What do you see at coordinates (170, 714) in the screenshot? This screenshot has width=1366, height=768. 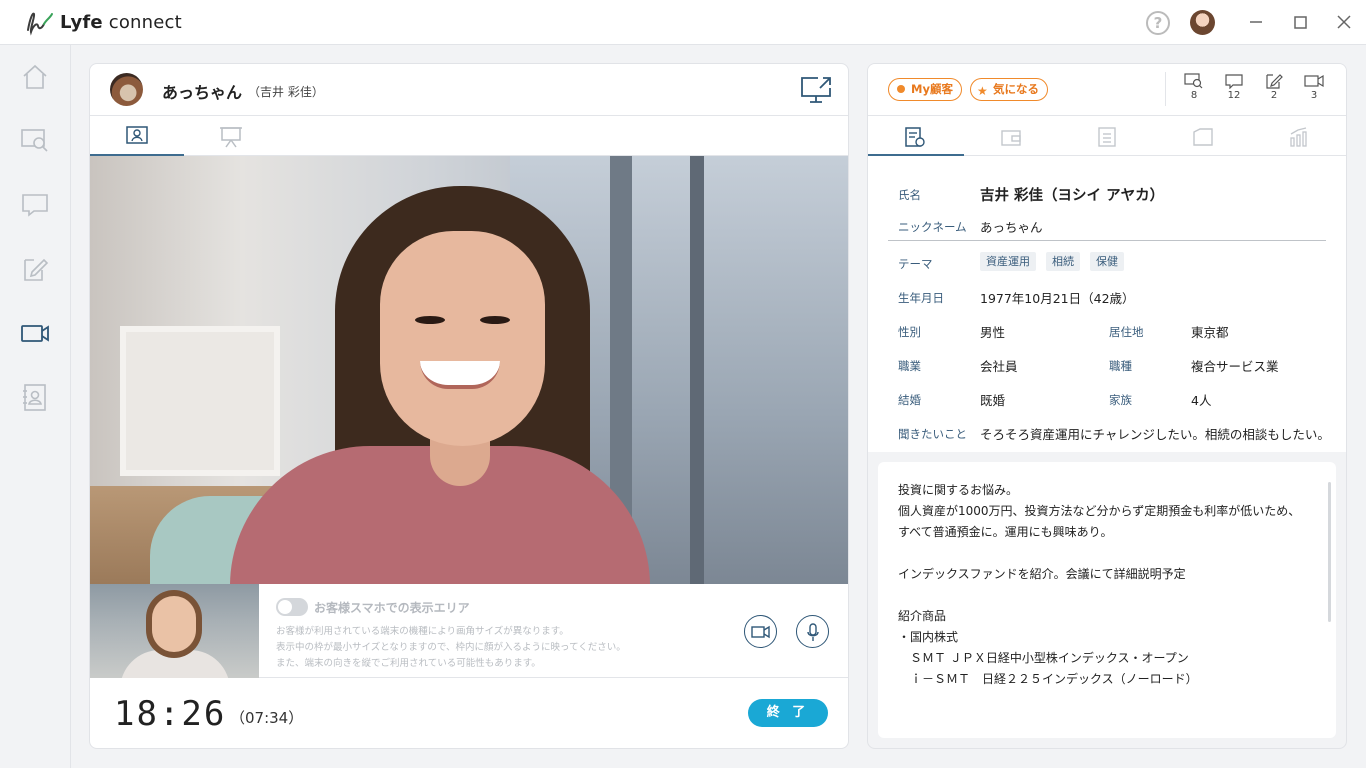 I see `current-time: 18:26` at bounding box center [170, 714].